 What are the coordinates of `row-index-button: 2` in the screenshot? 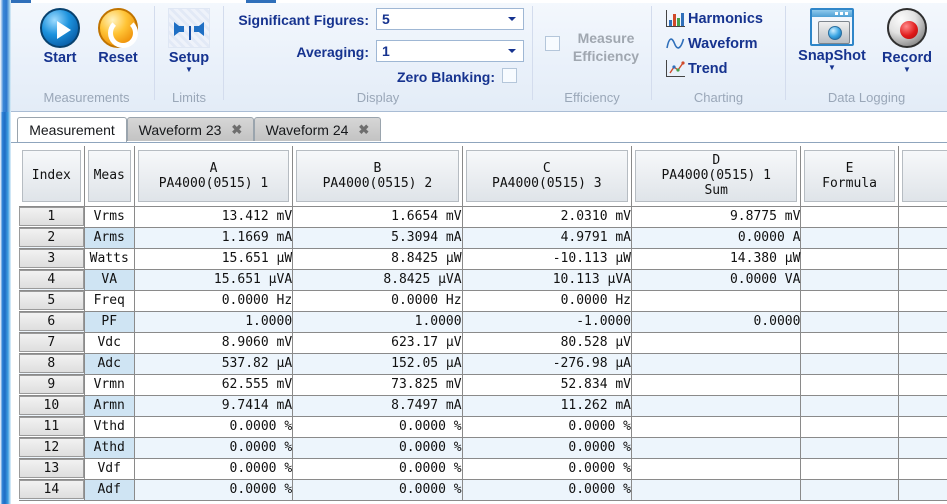 It's located at (51, 237).